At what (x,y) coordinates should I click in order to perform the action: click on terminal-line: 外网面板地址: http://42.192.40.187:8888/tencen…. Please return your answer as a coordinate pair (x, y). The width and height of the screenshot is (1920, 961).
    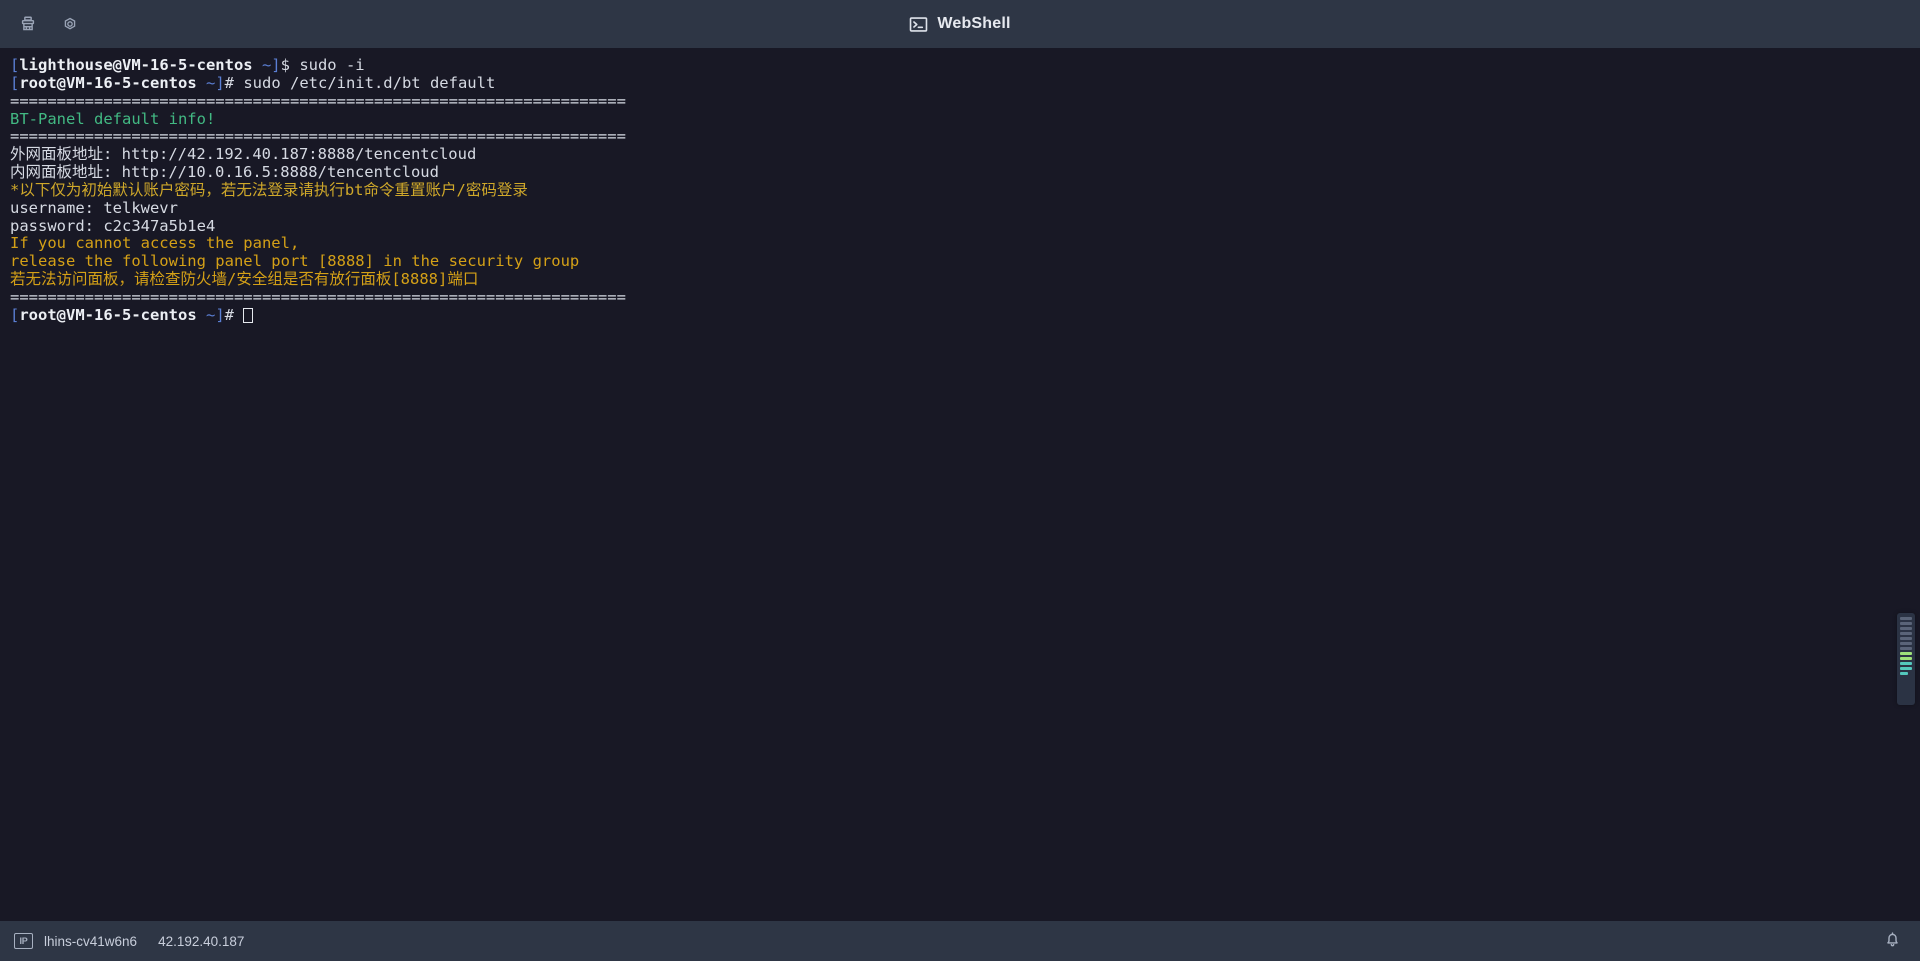
    Looking at the image, I should click on (965, 154).